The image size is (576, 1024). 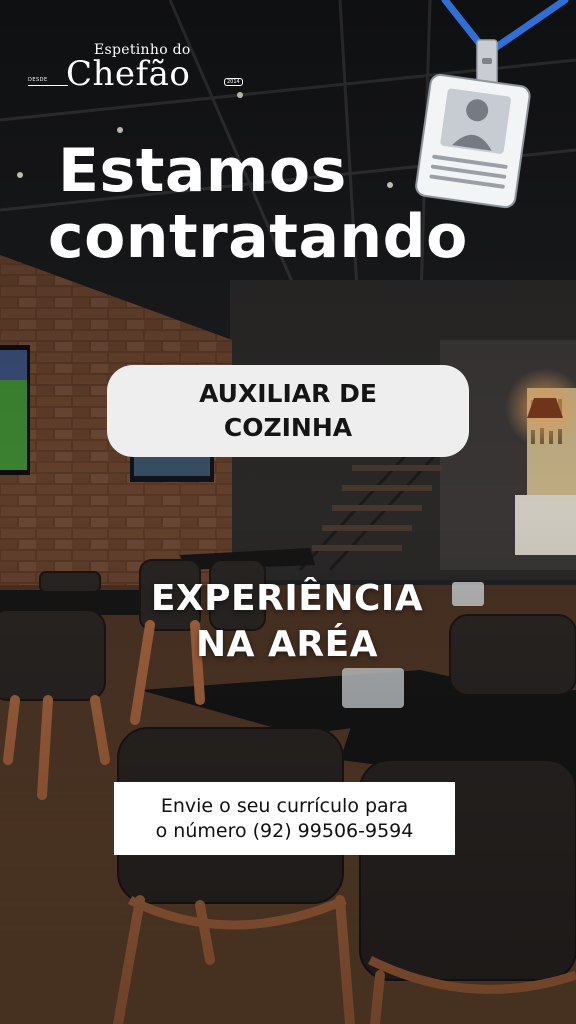 I want to click on experience-line-2: NA ARÉA, so click(x=287, y=644).